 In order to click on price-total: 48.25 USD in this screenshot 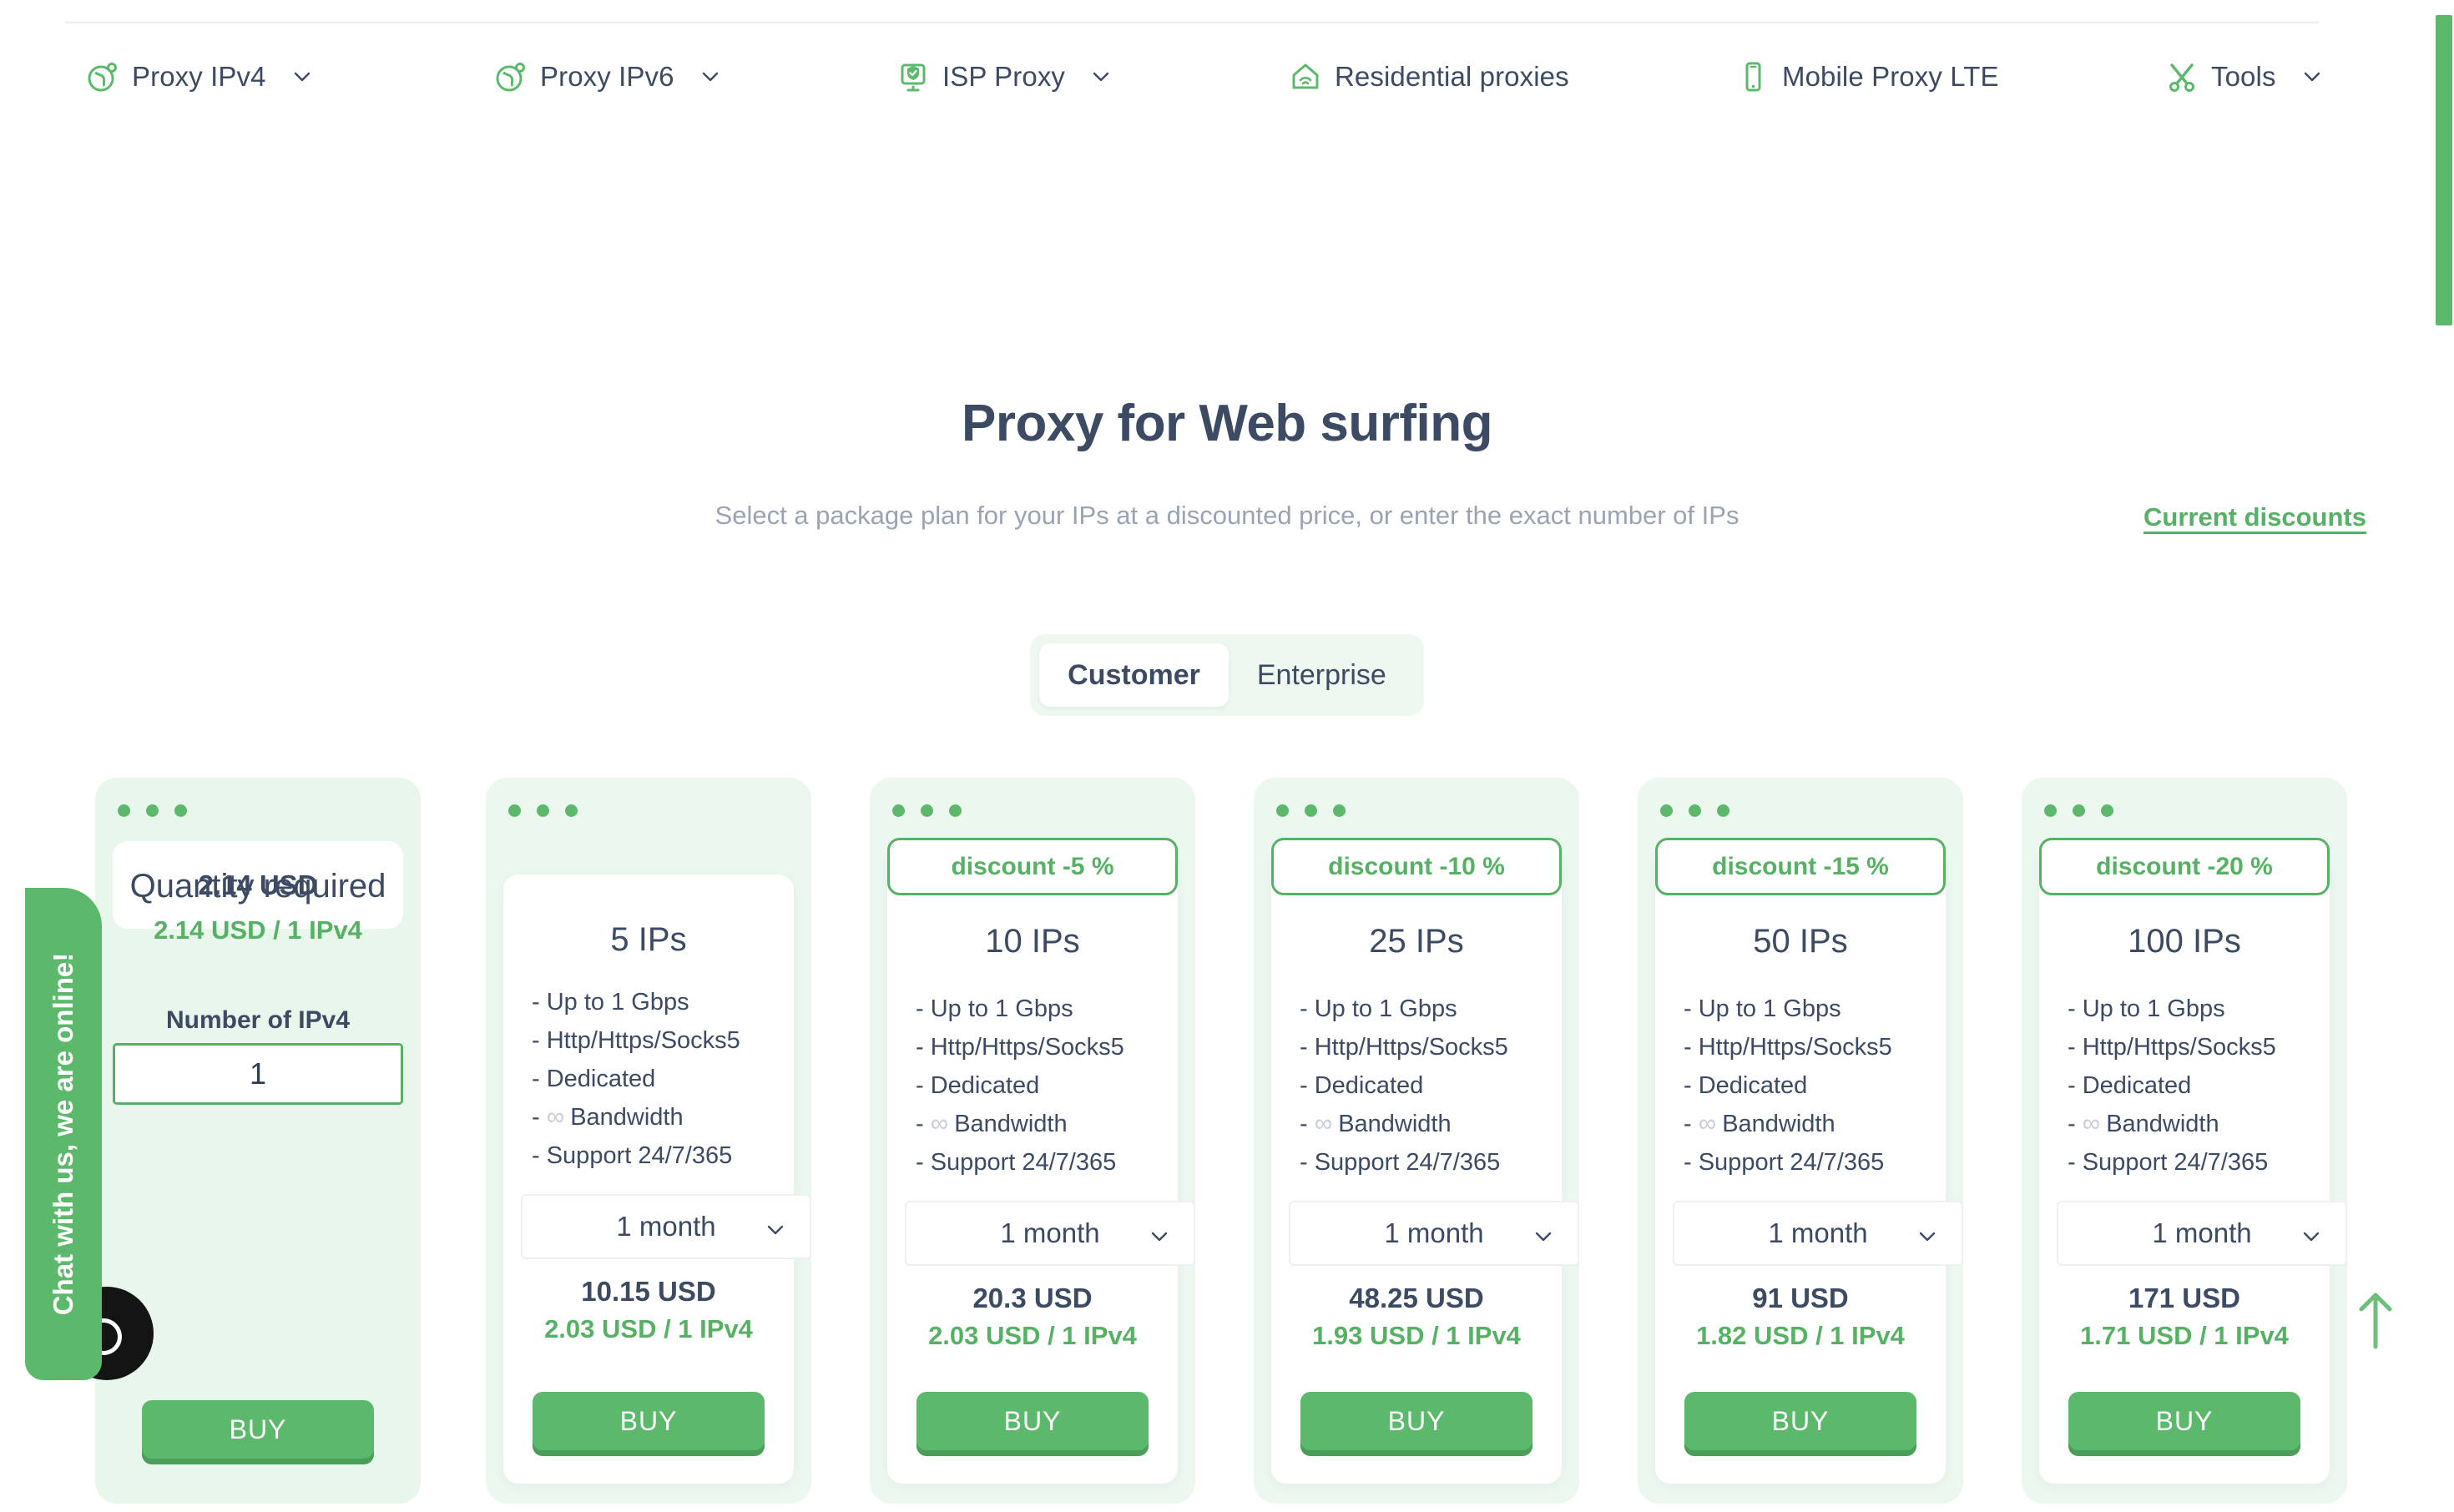, I will do `click(1416, 1298)`.